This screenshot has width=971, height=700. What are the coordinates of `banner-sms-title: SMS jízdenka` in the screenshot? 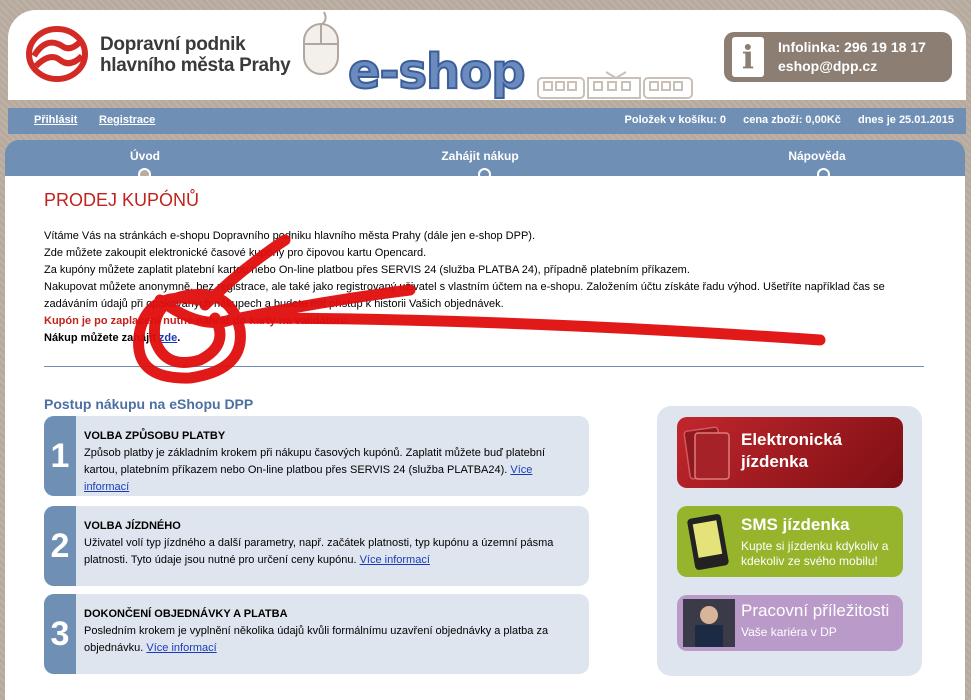 It's located at (795, 524).